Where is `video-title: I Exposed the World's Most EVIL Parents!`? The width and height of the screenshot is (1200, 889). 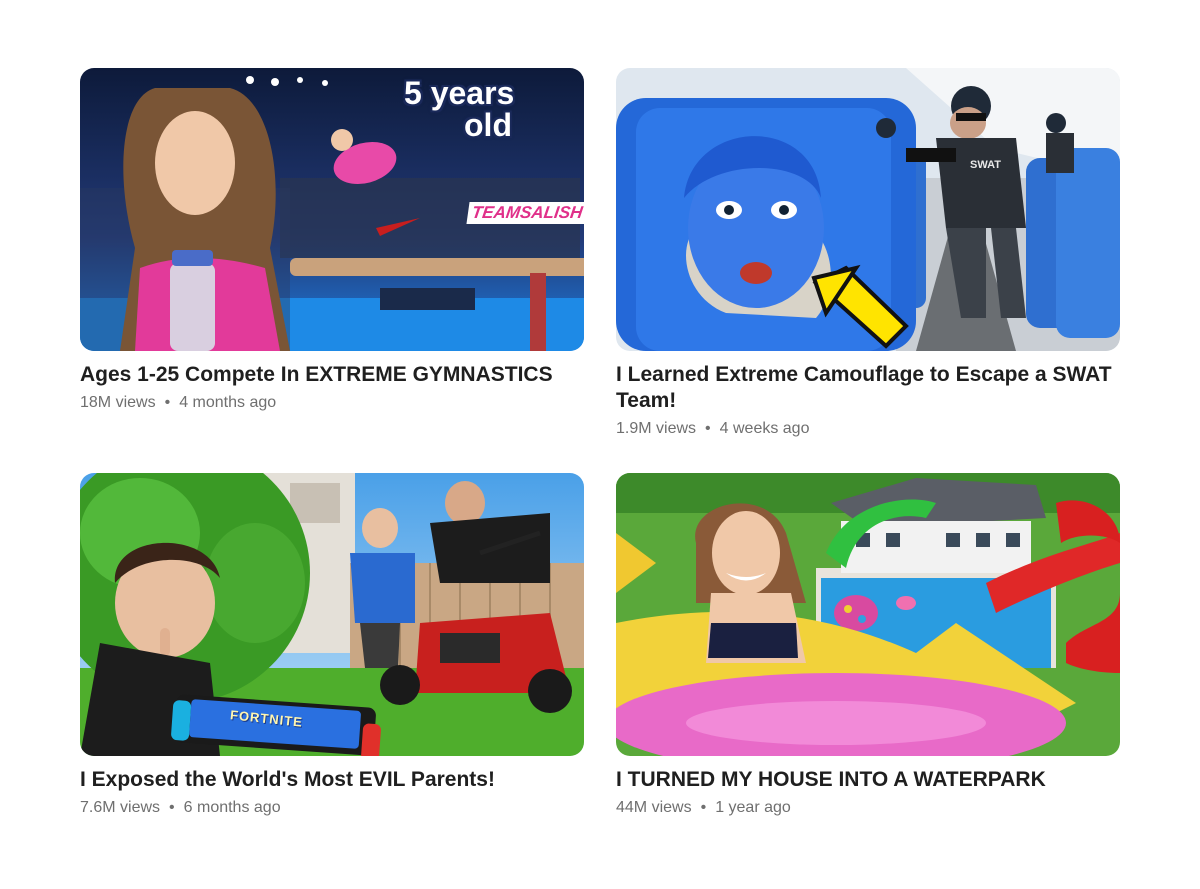 video-title: I Exposed the World's Most EVIL Parents! is located at coordinates (332, 780).